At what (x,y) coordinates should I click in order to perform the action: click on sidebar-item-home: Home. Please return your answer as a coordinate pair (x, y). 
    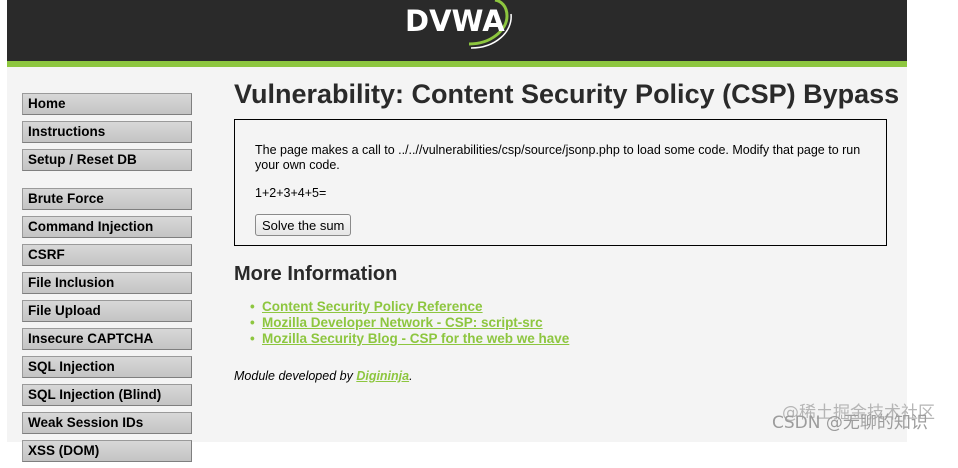
    Looking at the image, I should click on (107, 104).